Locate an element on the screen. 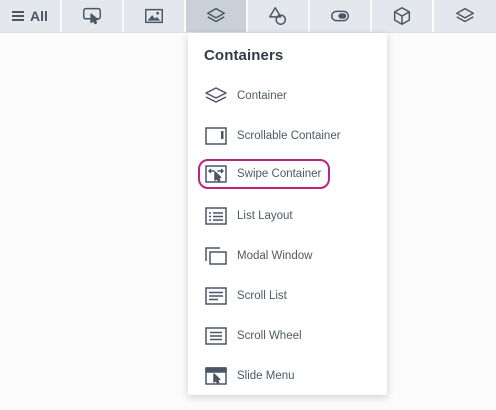  tab-3d is located at coordinates (403, 16).